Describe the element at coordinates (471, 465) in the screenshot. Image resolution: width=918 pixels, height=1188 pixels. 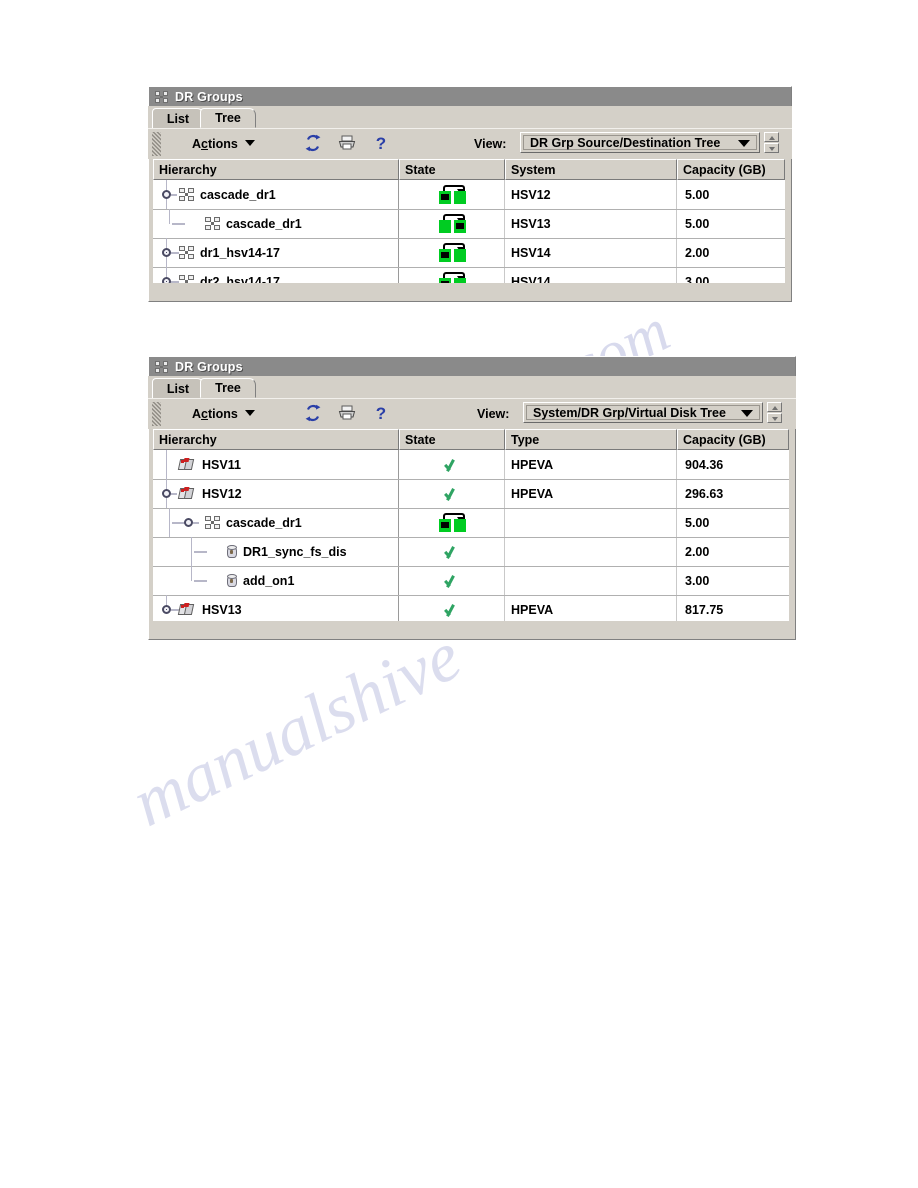
I see `table-row: HSV11 HPEVA 904.36` at that location.